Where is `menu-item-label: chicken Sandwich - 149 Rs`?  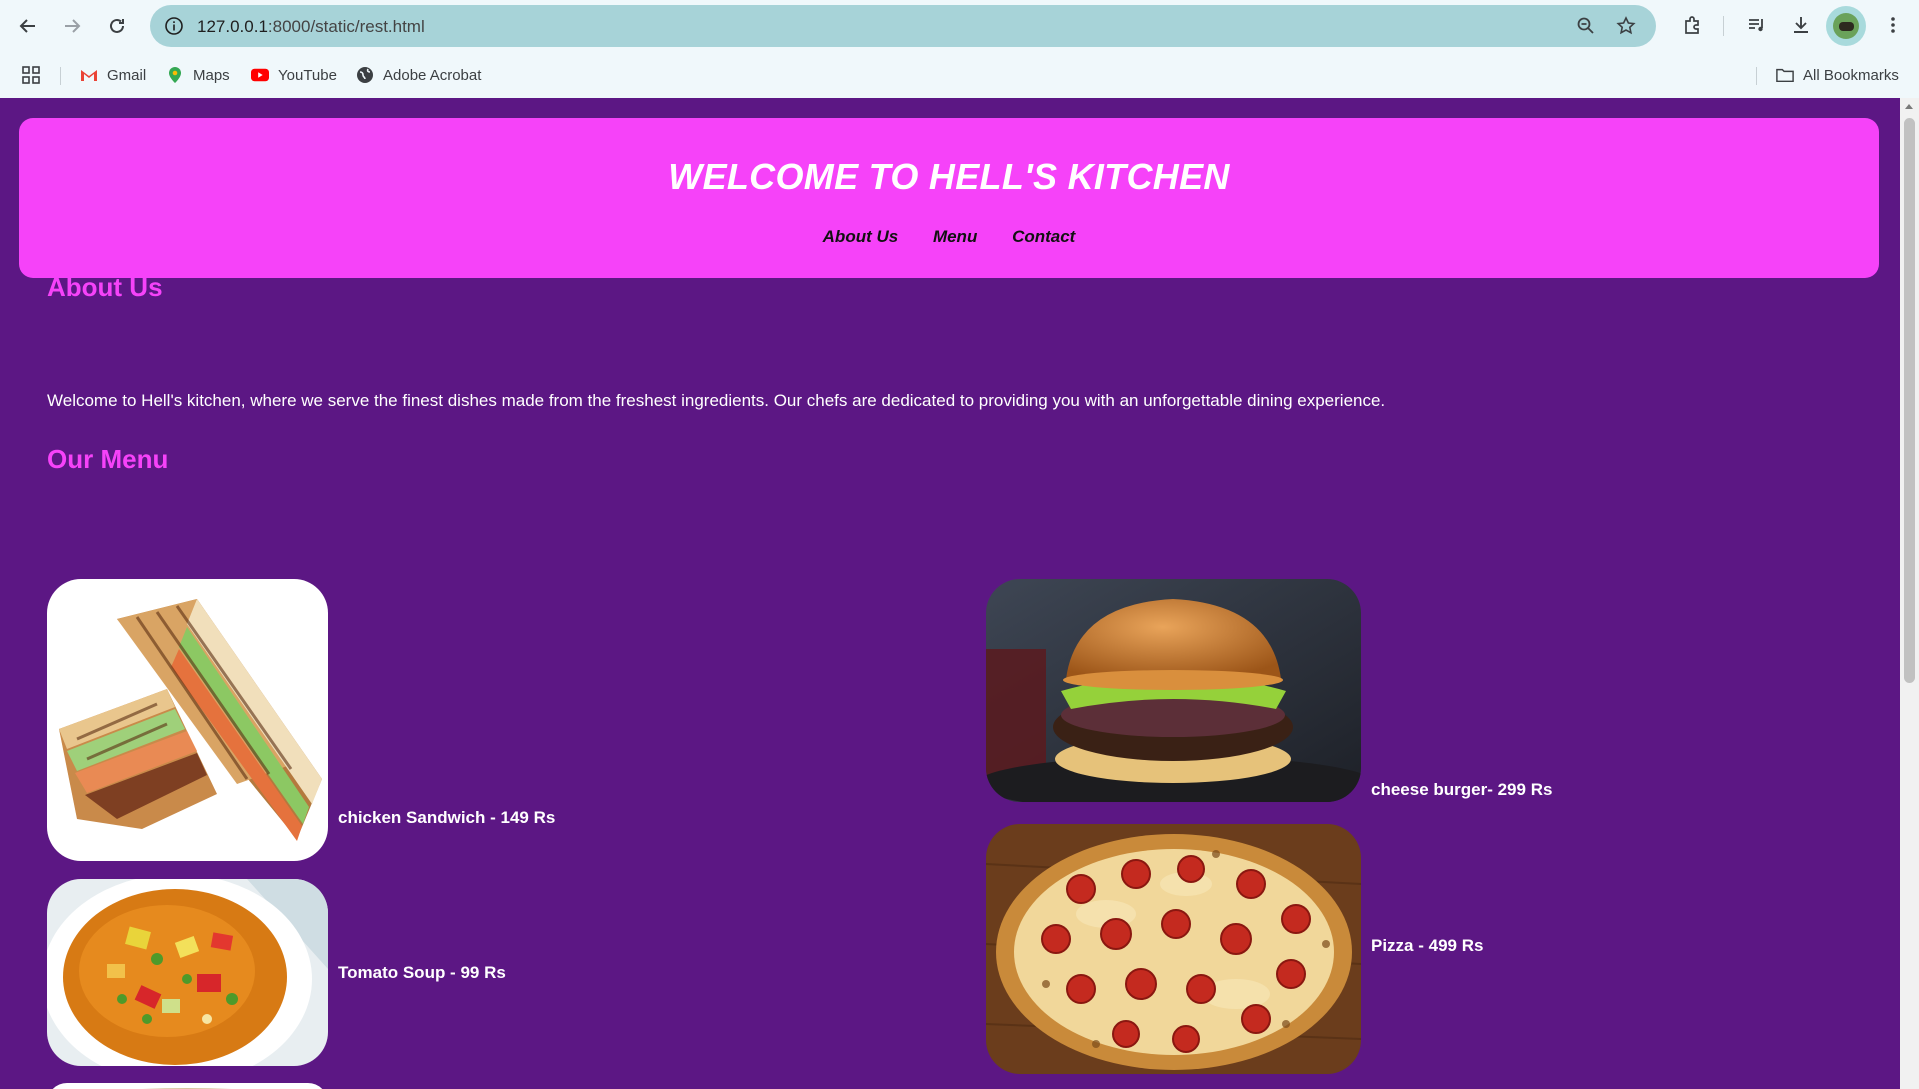
menu-item-label: chicken Sandwich - 149 Rs is located at coordinates (447, 817).